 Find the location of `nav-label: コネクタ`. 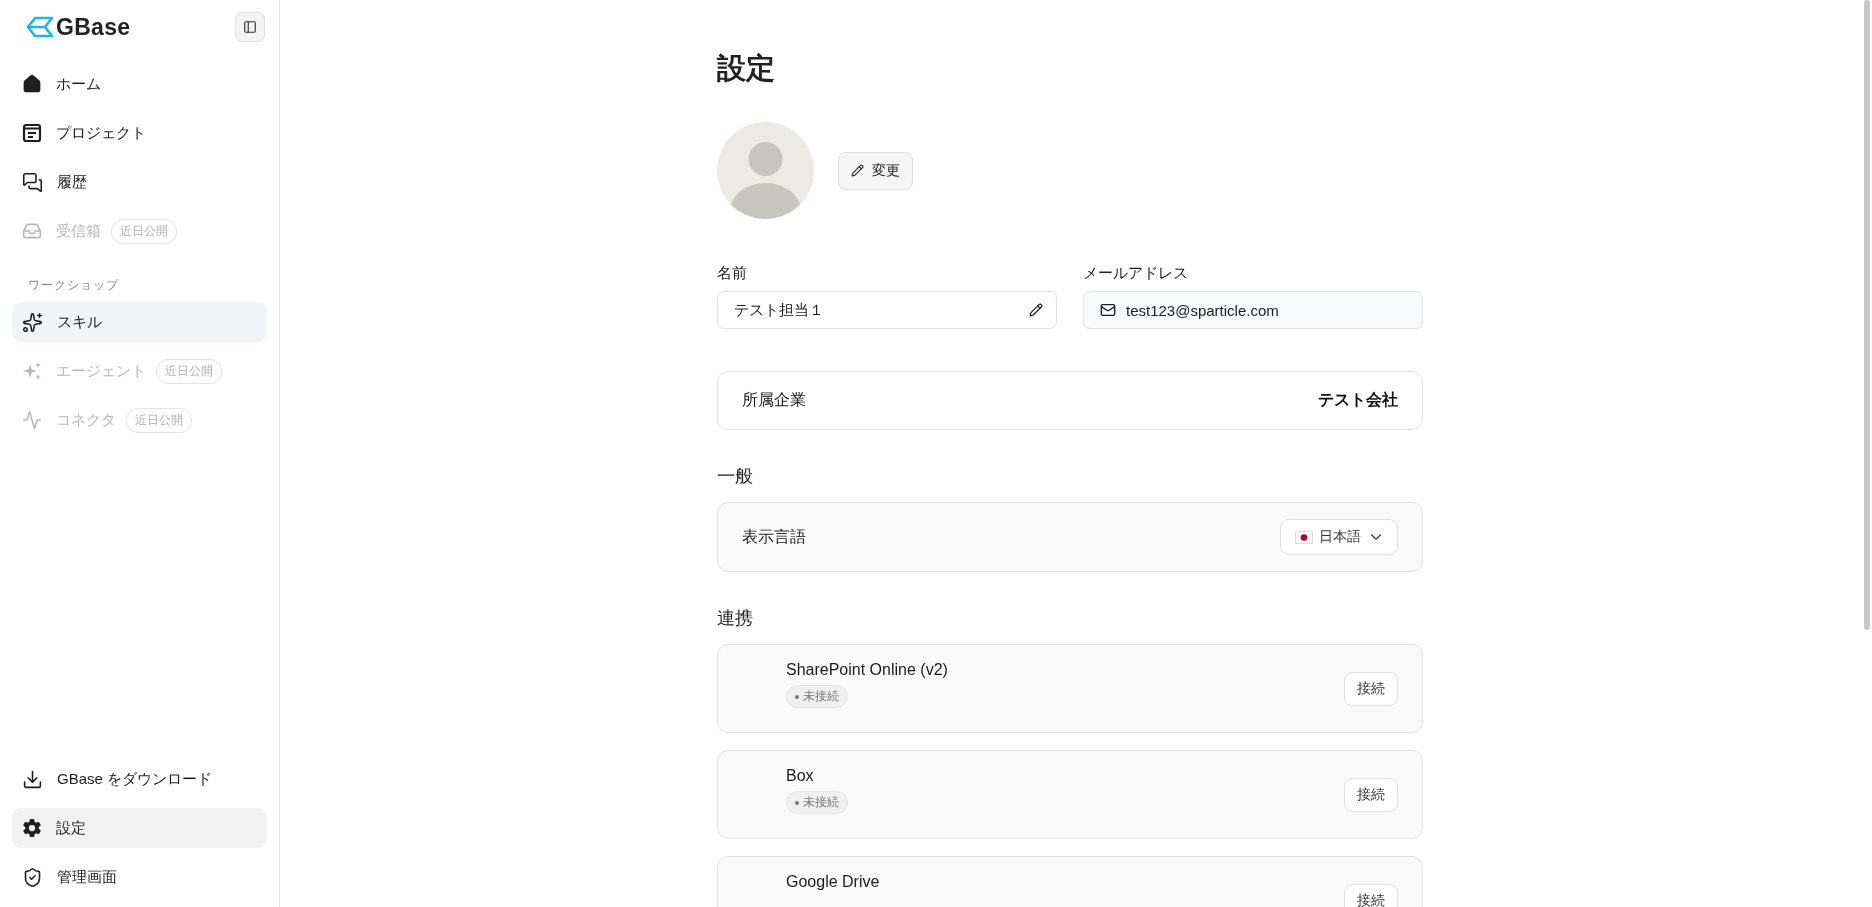

nav-label: コネクタ is located at coordinates (86, 420).